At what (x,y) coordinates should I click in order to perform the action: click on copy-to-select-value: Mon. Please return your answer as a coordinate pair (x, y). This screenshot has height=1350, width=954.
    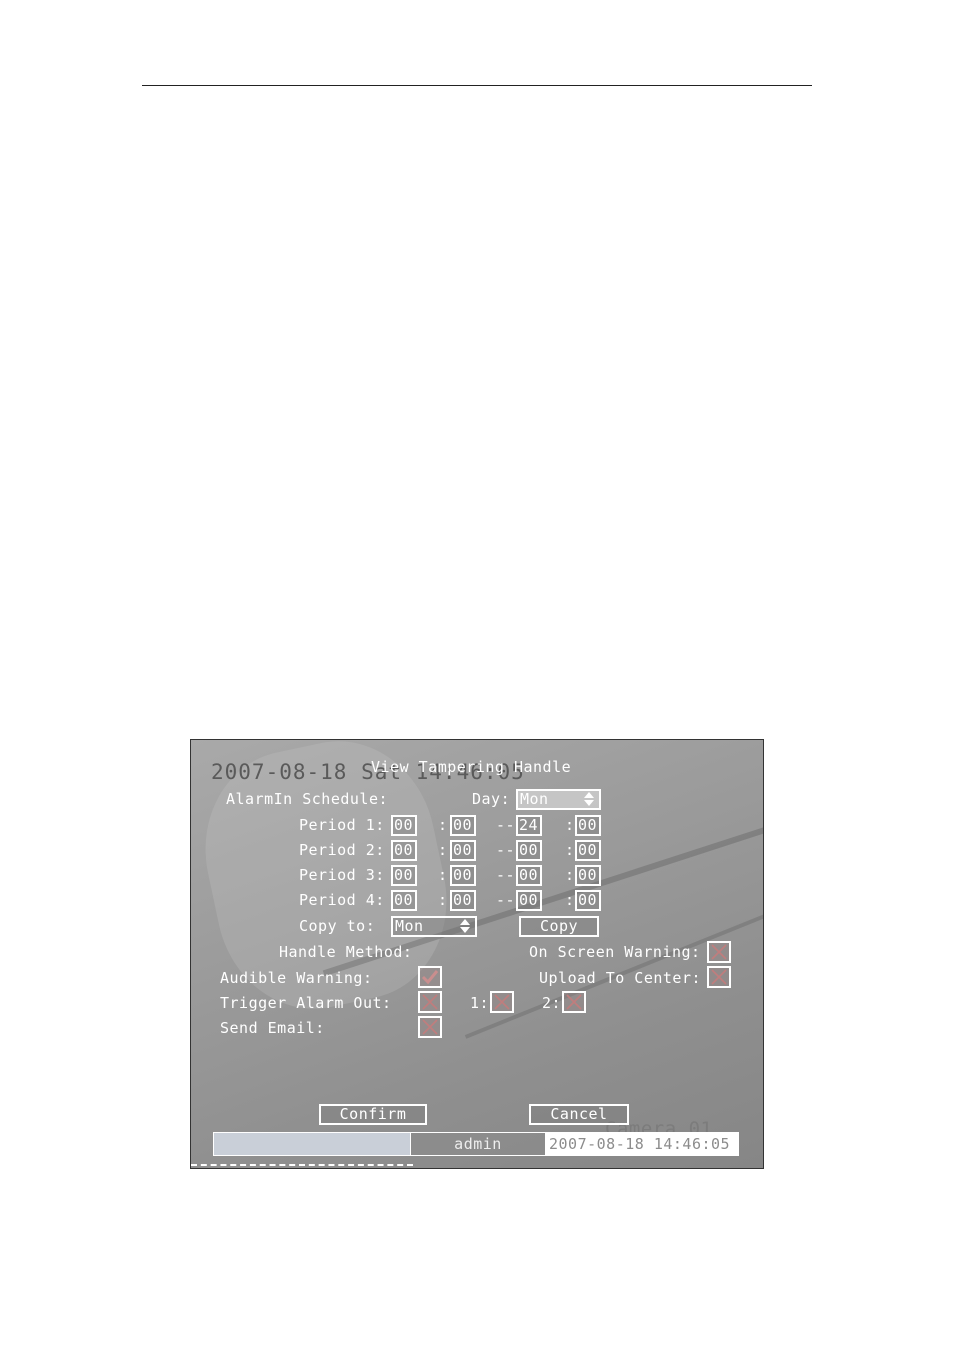
    Looking at the image, I should click on (409, 926).